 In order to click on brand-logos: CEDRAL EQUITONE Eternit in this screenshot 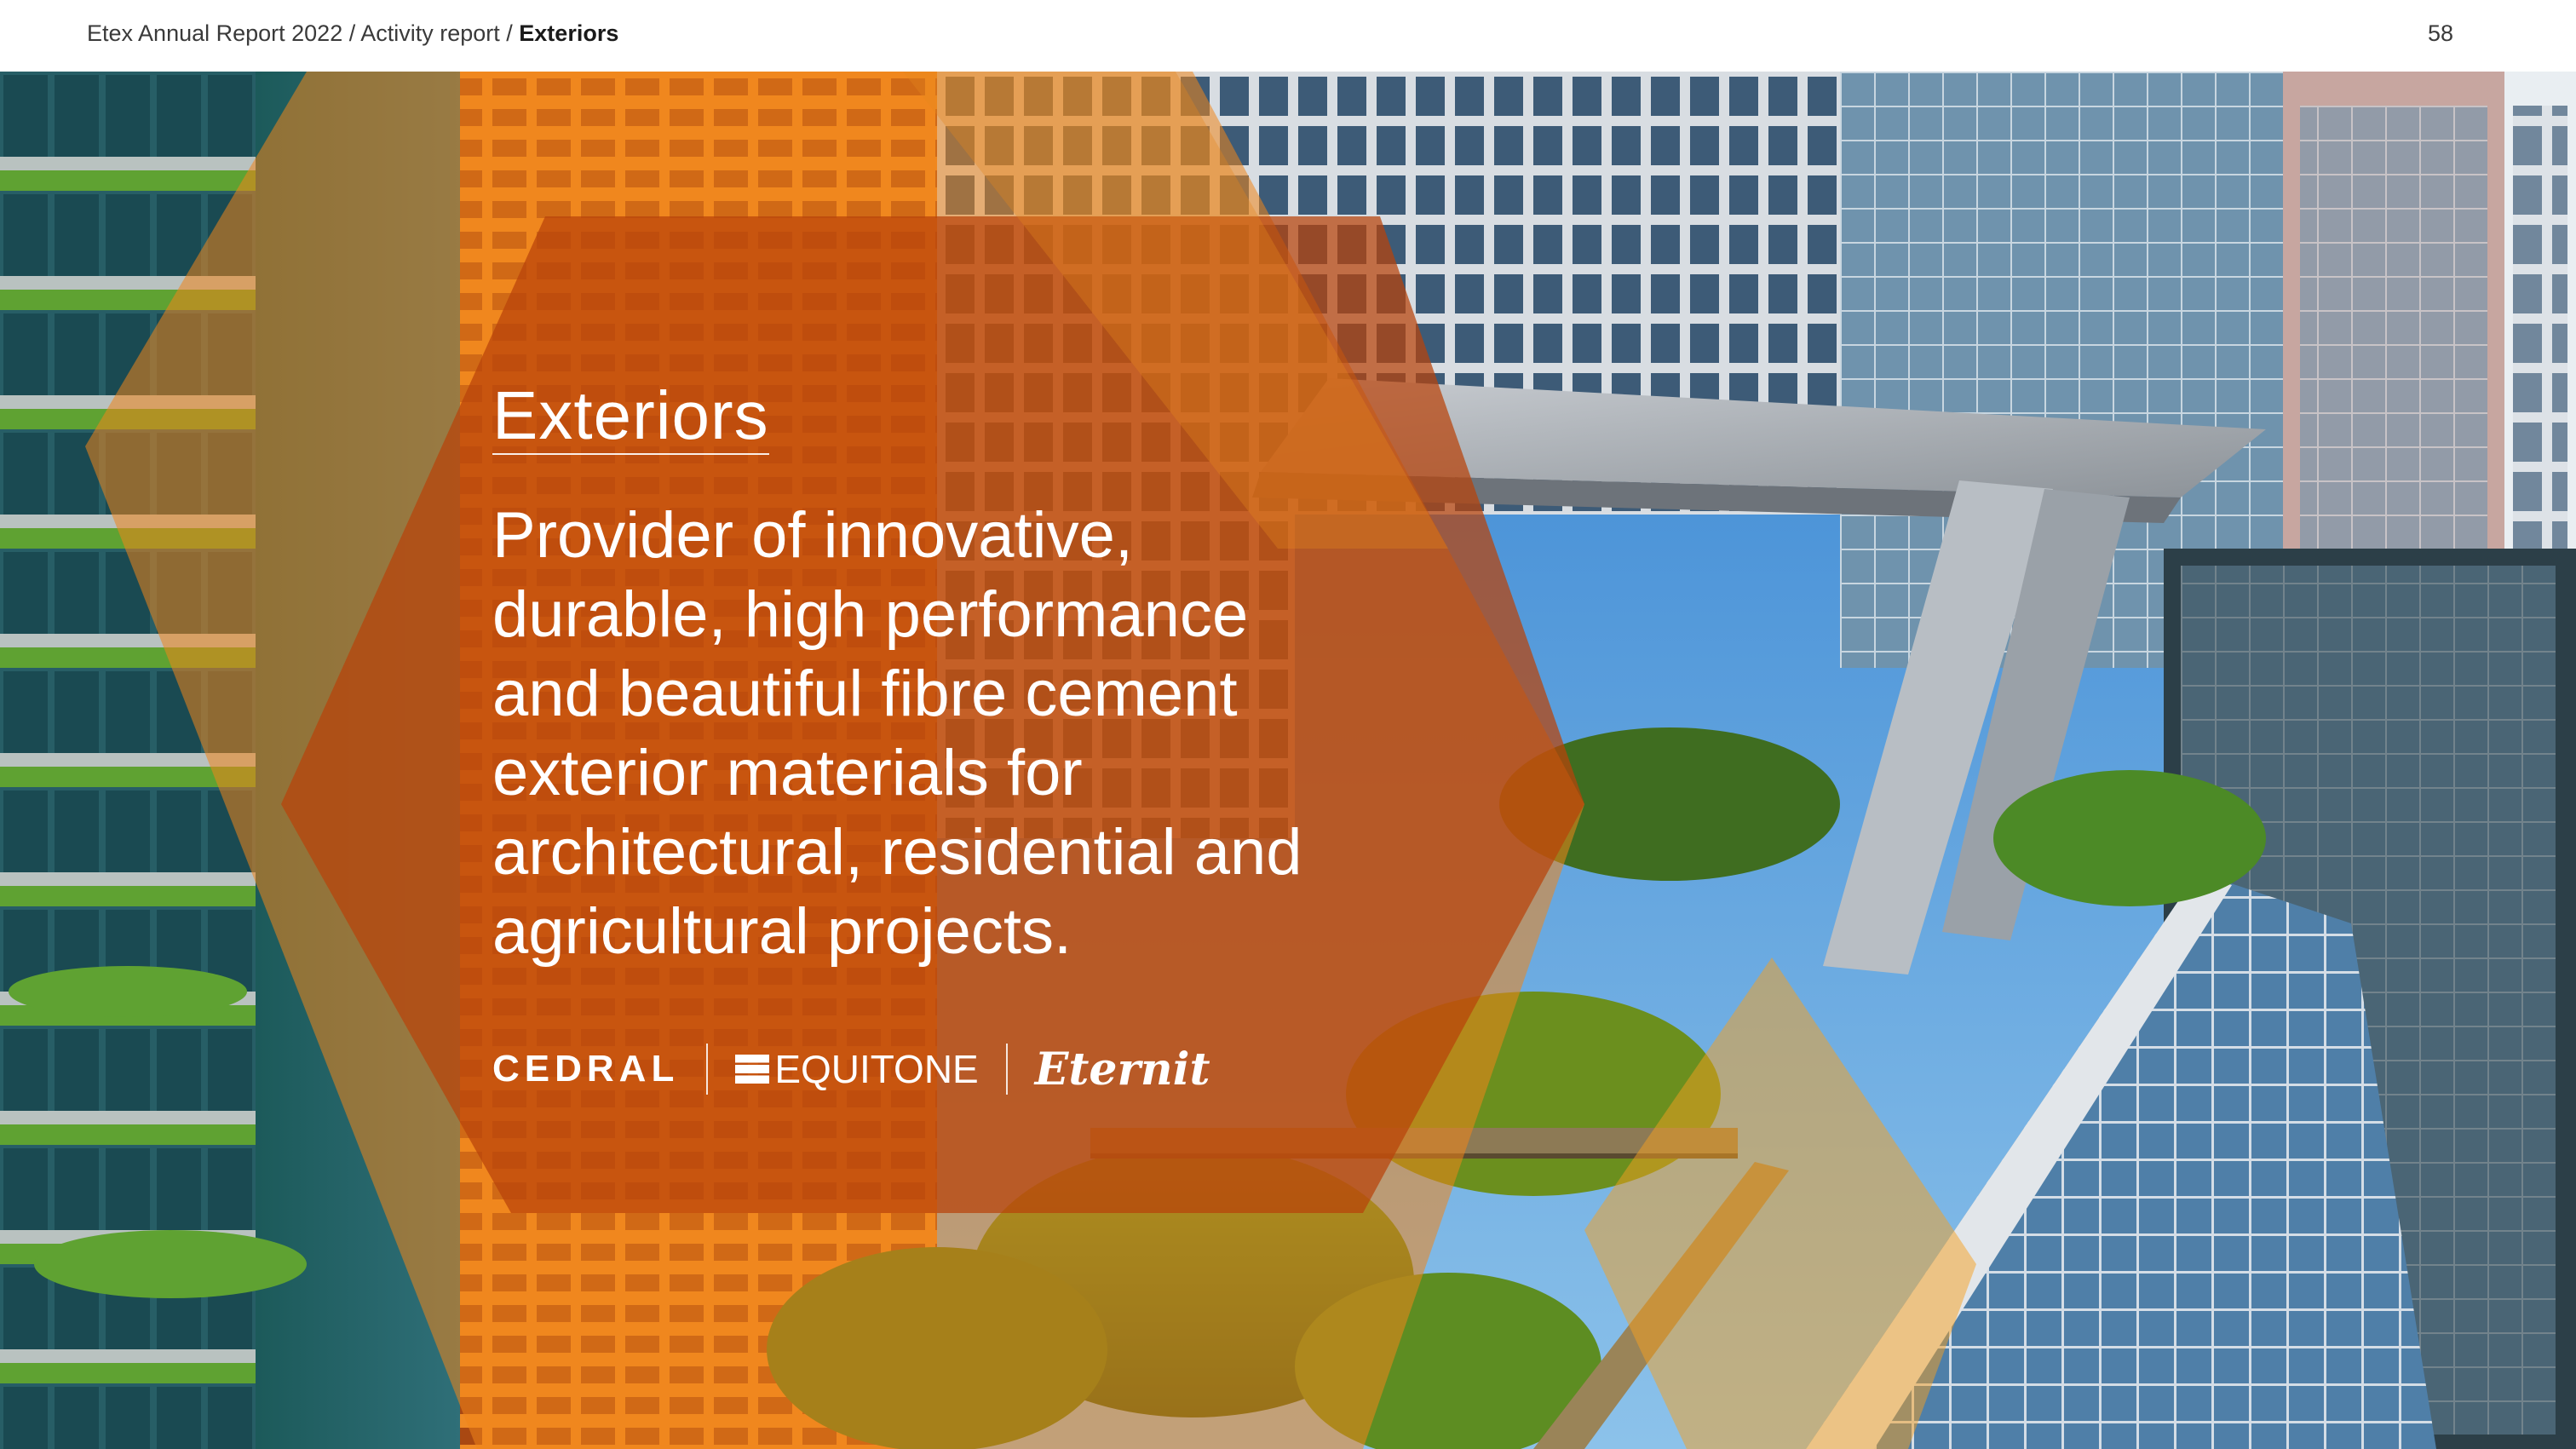, I will do `click(851, 1069)`.